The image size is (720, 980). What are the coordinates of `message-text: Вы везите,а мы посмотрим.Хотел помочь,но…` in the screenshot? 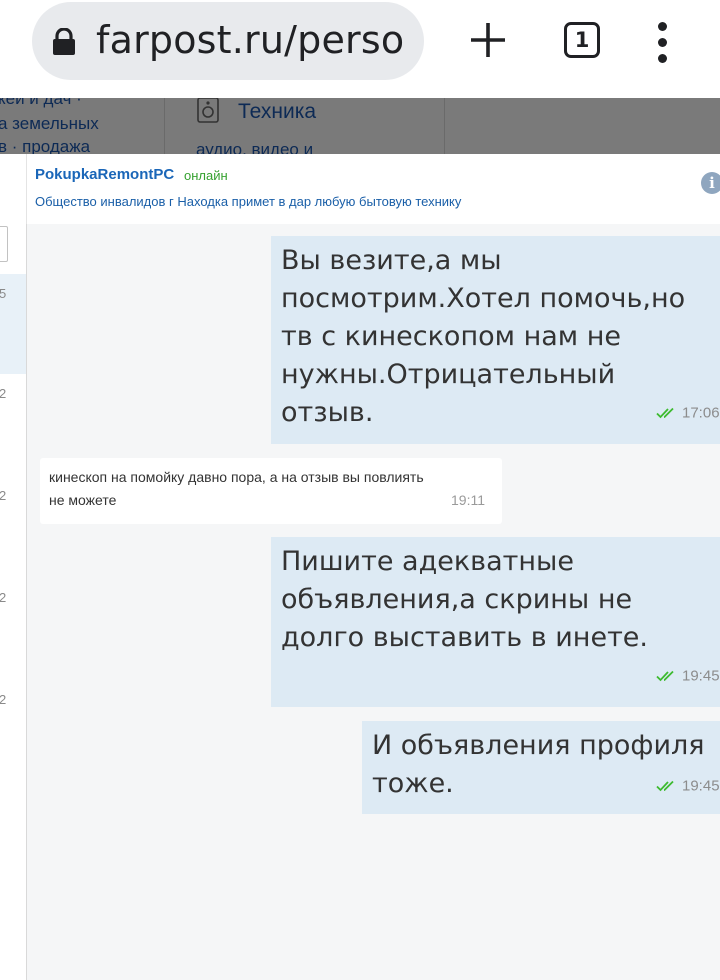 It's located at (483, 336).